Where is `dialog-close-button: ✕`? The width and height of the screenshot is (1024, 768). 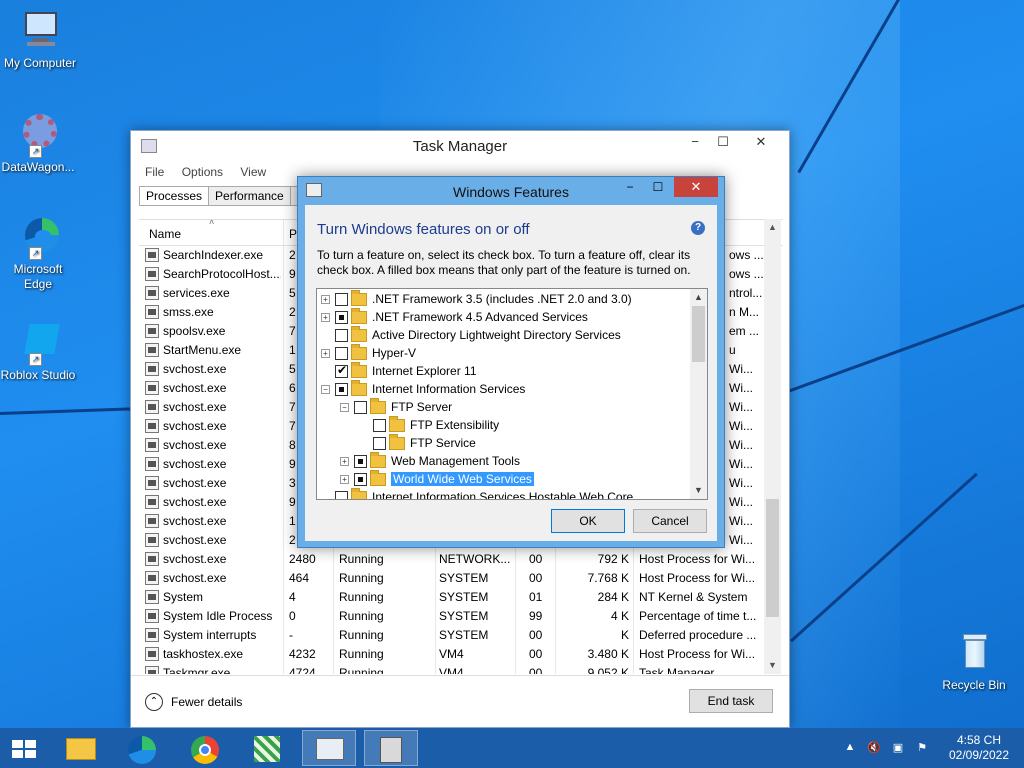
dialog-close-button: ✕ is located at coordinates (696, 187).